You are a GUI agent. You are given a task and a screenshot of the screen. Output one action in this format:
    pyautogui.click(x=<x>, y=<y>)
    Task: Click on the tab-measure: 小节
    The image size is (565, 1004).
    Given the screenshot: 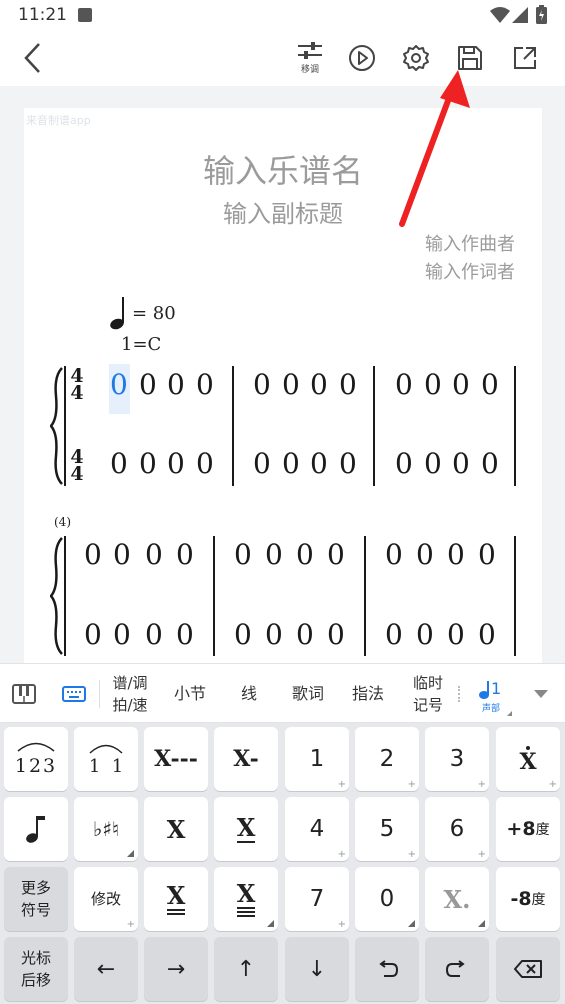 What is the action you would take?
    pyautogui.click(x=190, y=694)
    